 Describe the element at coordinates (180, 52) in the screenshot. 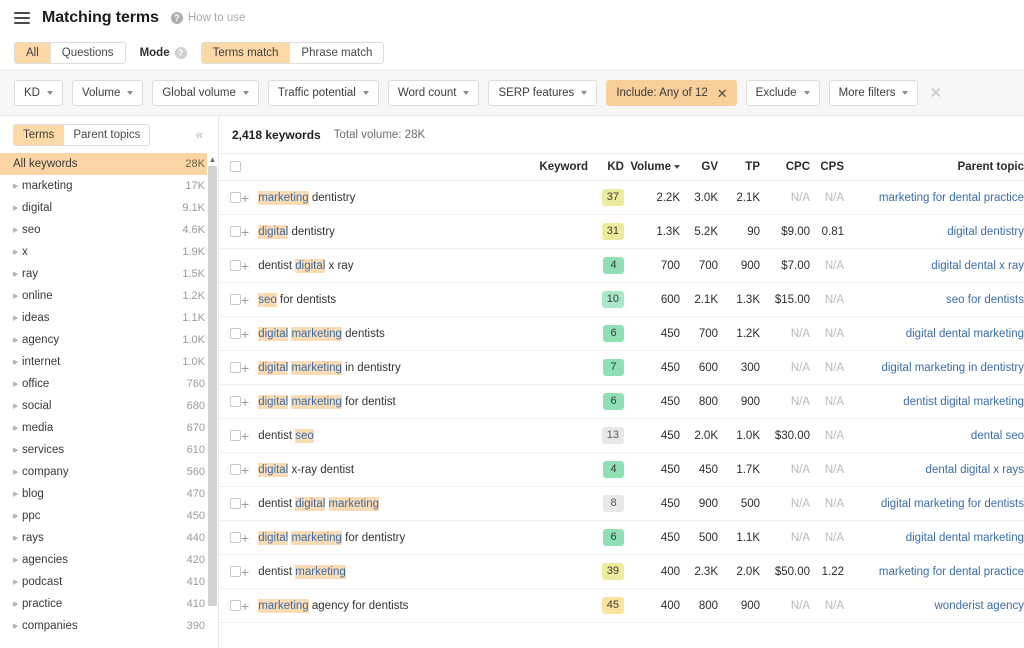

I see `question-circle-icon: ?` at that location.